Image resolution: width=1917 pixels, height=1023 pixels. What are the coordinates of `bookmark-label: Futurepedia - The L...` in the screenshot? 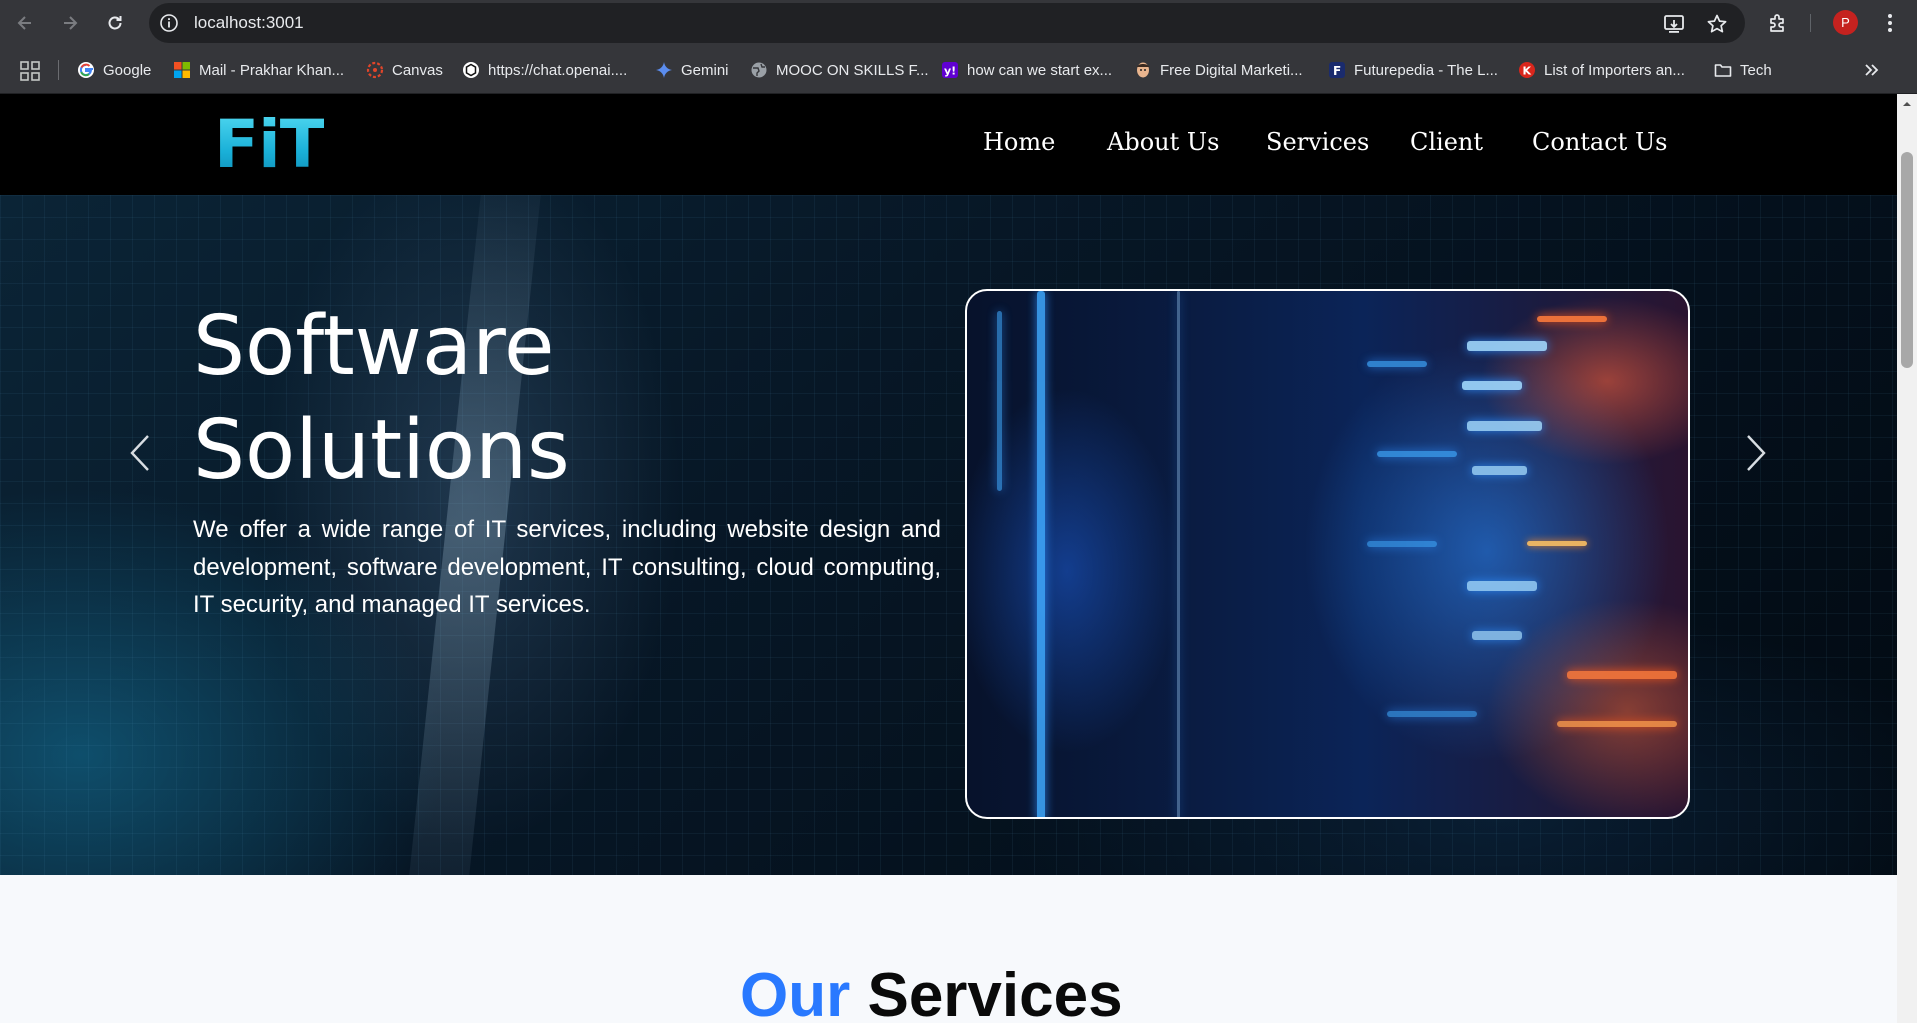 It's located at (1426, 70).